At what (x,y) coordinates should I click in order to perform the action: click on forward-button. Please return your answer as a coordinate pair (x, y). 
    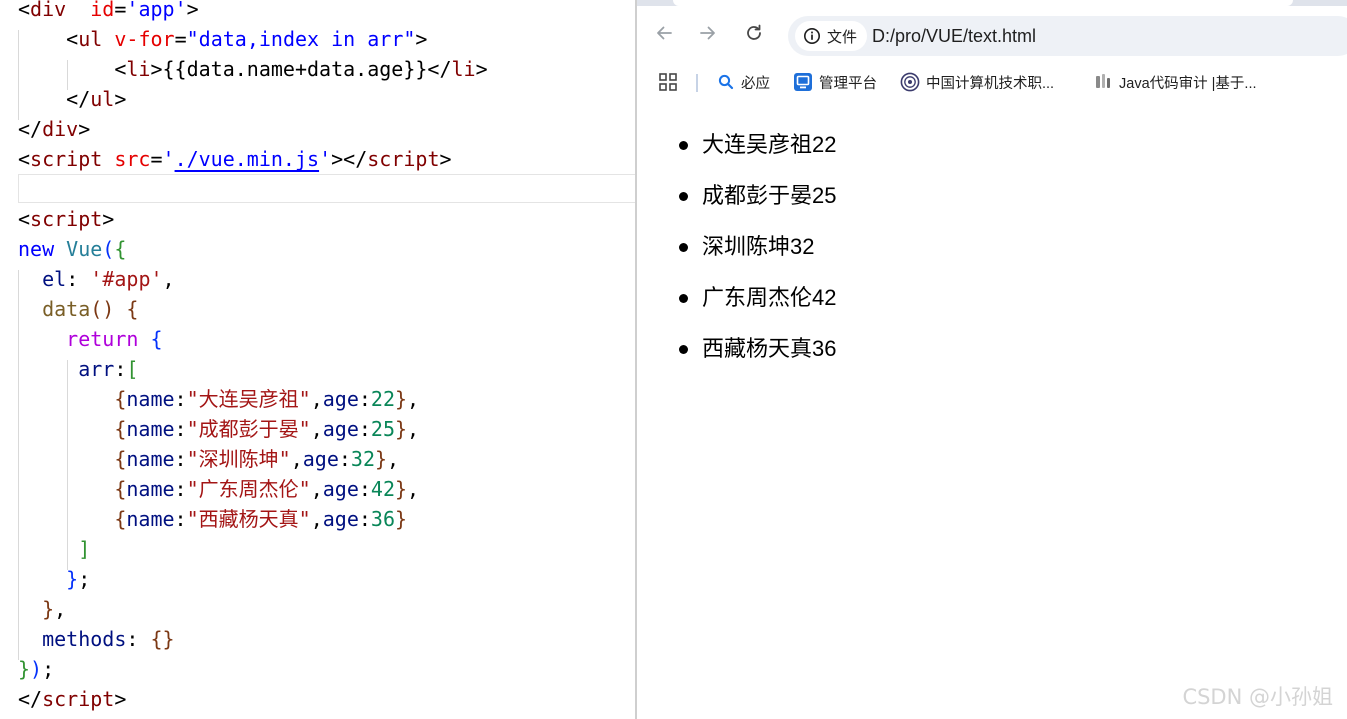
    Looking at the image, I should click on (708, 33).